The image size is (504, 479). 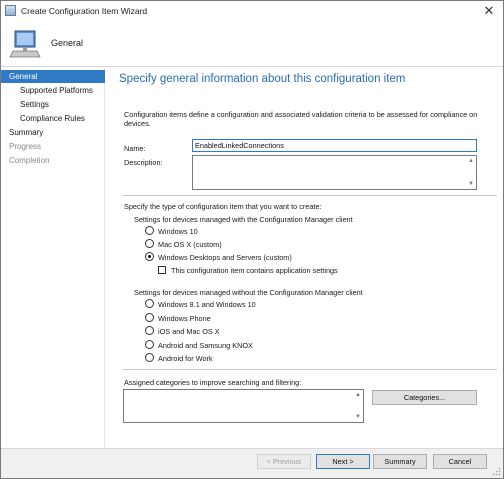 What do you see at coordinates (149, 357) in the screenshot?
I see `radio-android-for-work` at bounding box center [149, 357].